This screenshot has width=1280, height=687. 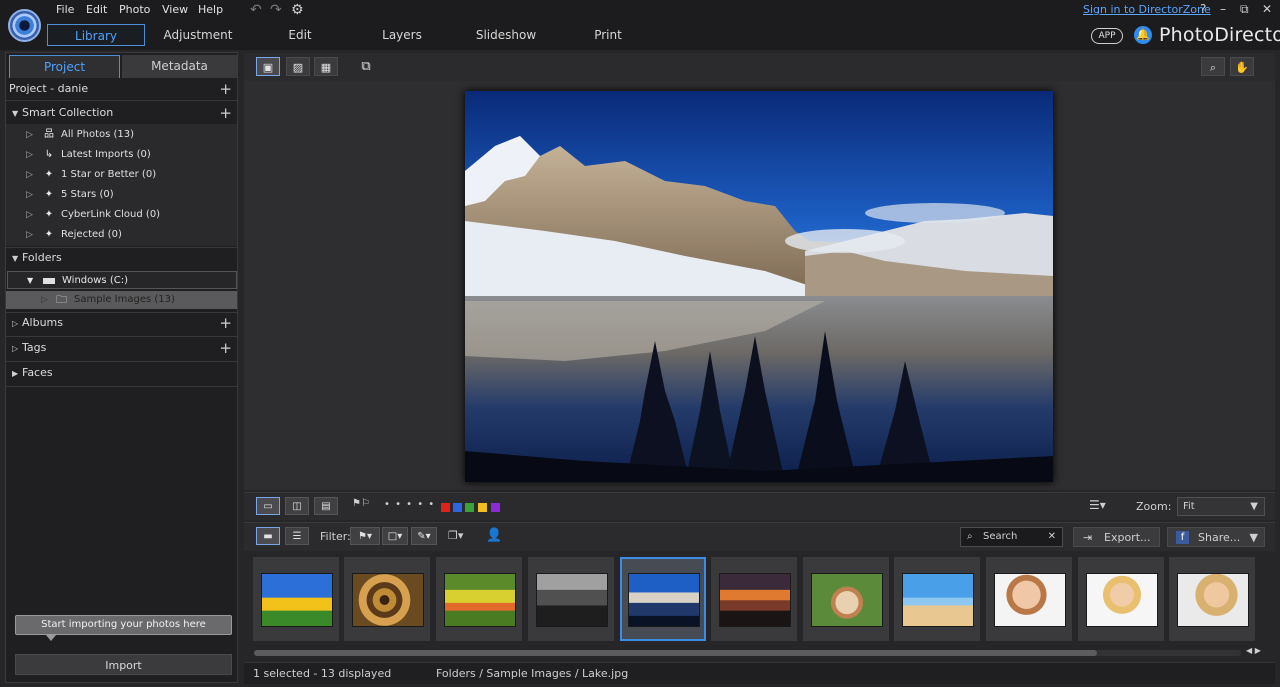 I want to click on folders-header: ▼ Folders, so click(x=121, y=258).